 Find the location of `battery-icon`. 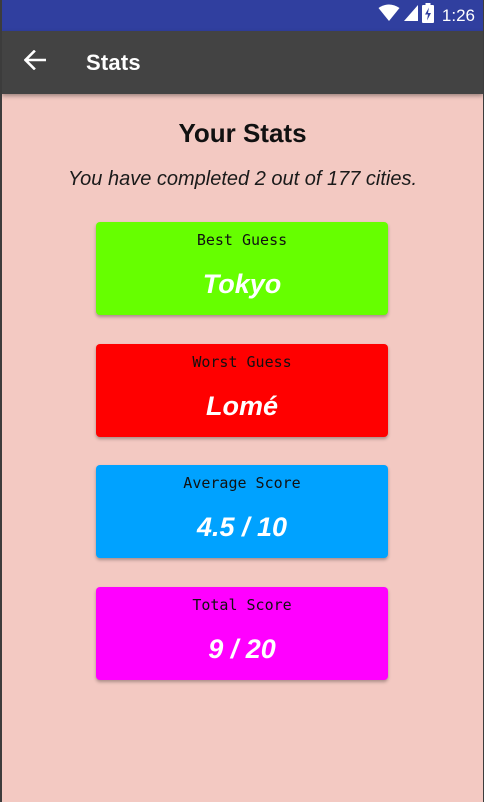

battery-icon is located at coordinates (427, 15).